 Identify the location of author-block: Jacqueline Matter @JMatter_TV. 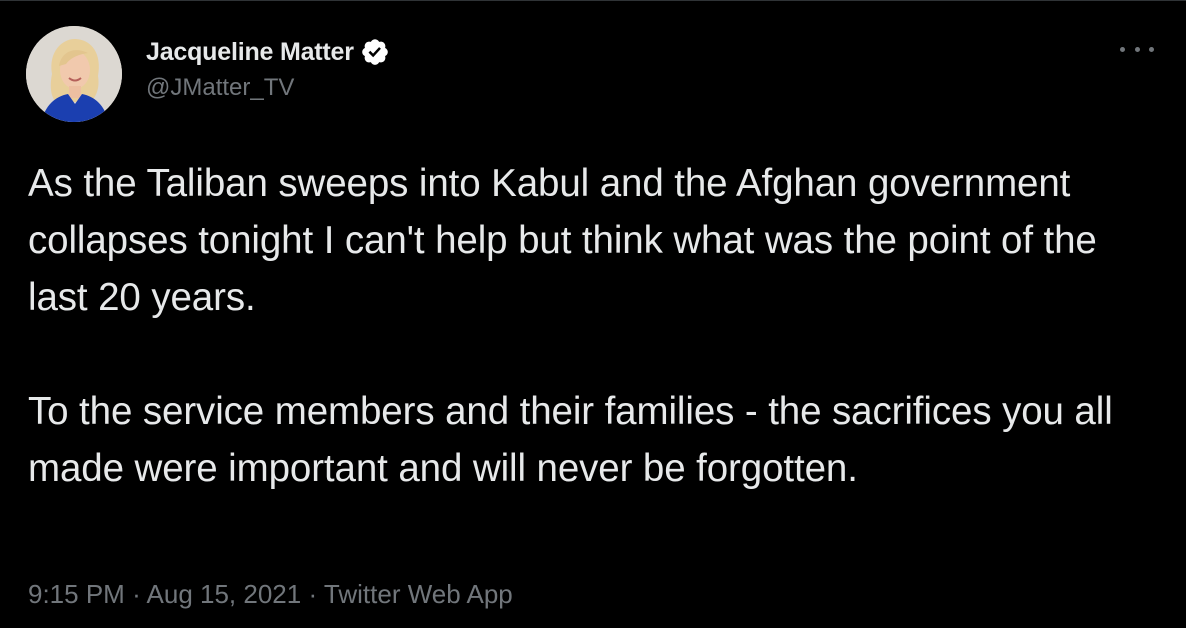
(268, 68).